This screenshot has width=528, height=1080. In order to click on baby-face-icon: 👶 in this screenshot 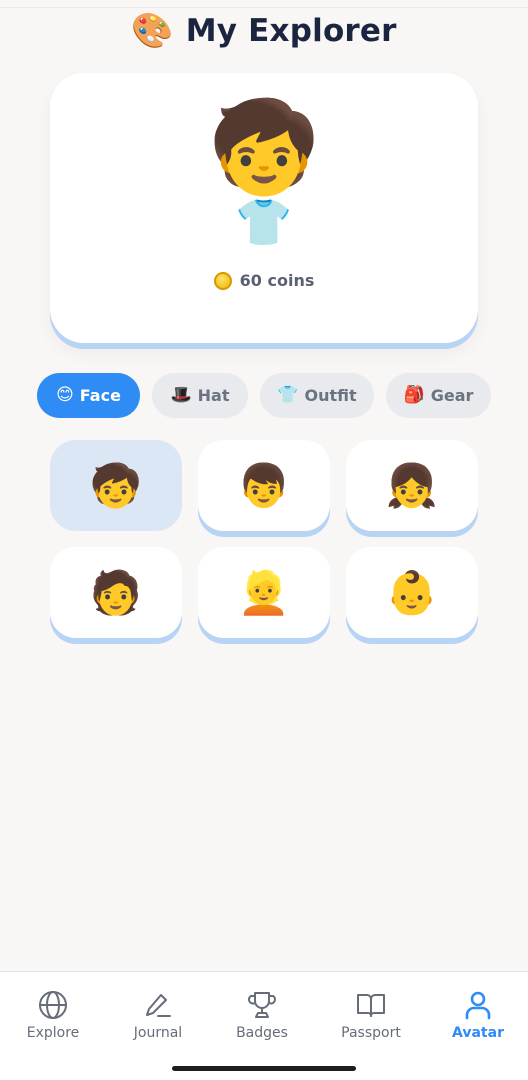, I will do `click(412, 592)`.